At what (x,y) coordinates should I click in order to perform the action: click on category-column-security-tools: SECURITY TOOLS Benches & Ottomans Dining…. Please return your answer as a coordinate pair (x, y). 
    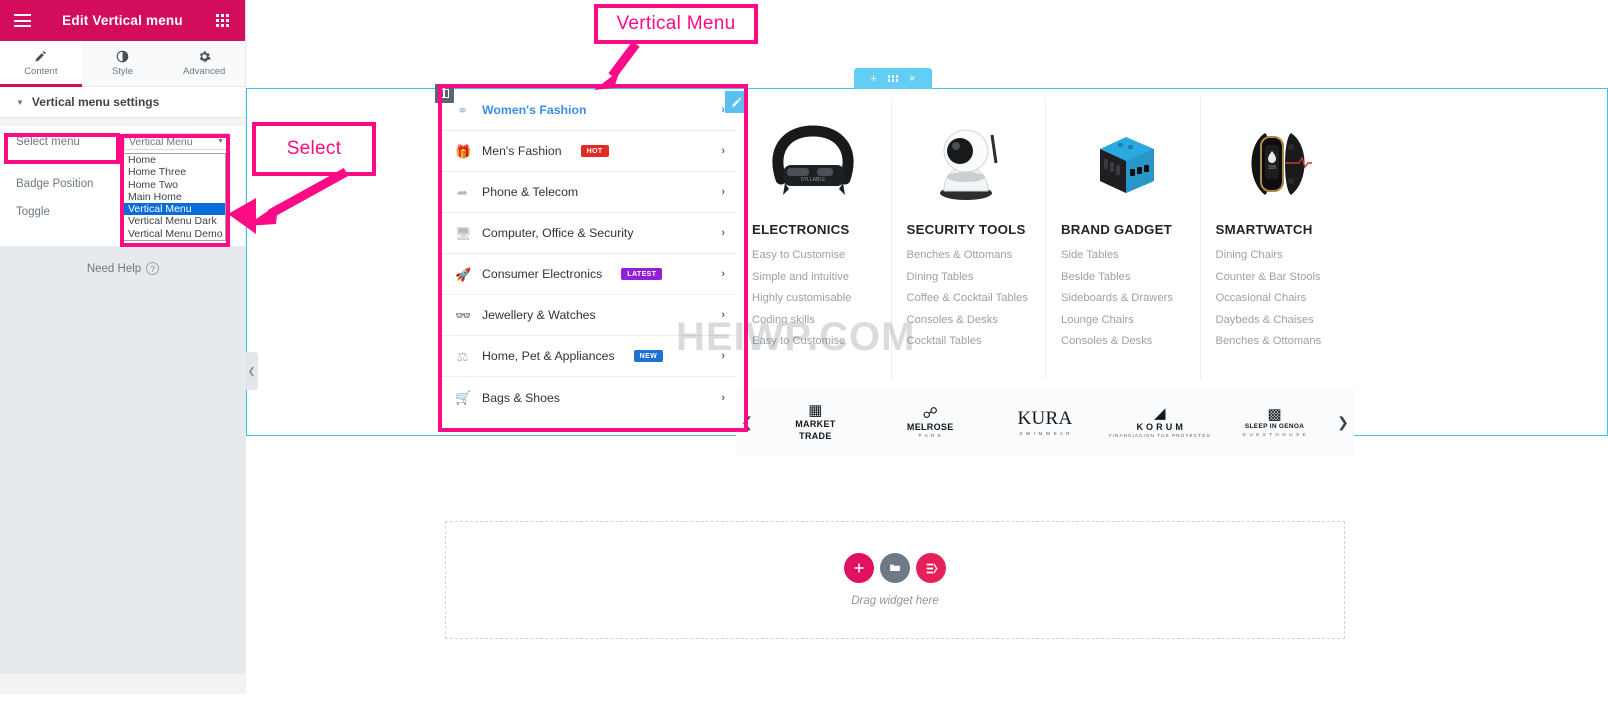
    Looking at the image, I should click on (968, 239).